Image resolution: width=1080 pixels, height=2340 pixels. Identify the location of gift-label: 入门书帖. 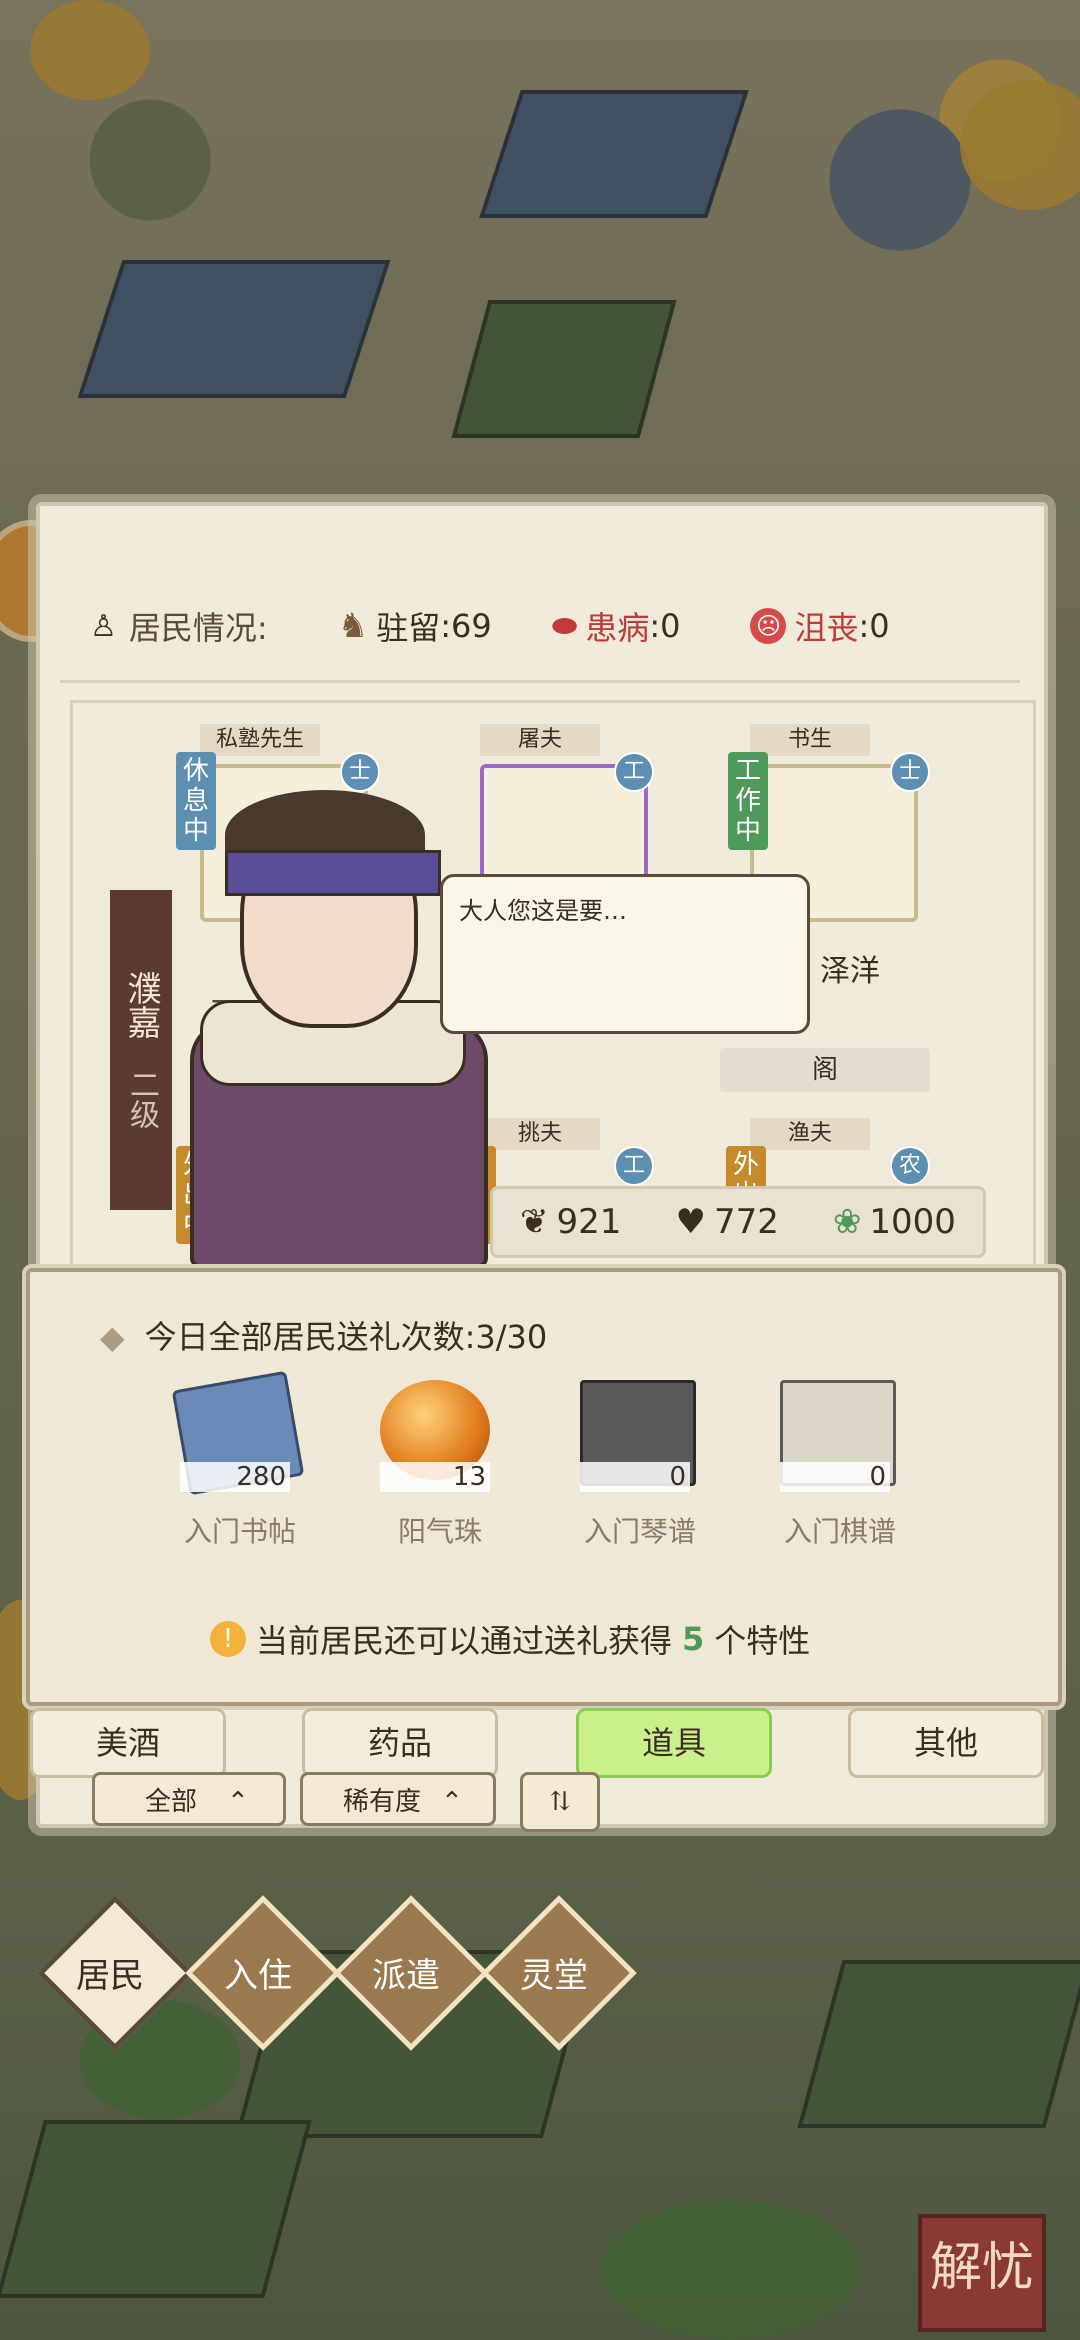
(239, 1531).